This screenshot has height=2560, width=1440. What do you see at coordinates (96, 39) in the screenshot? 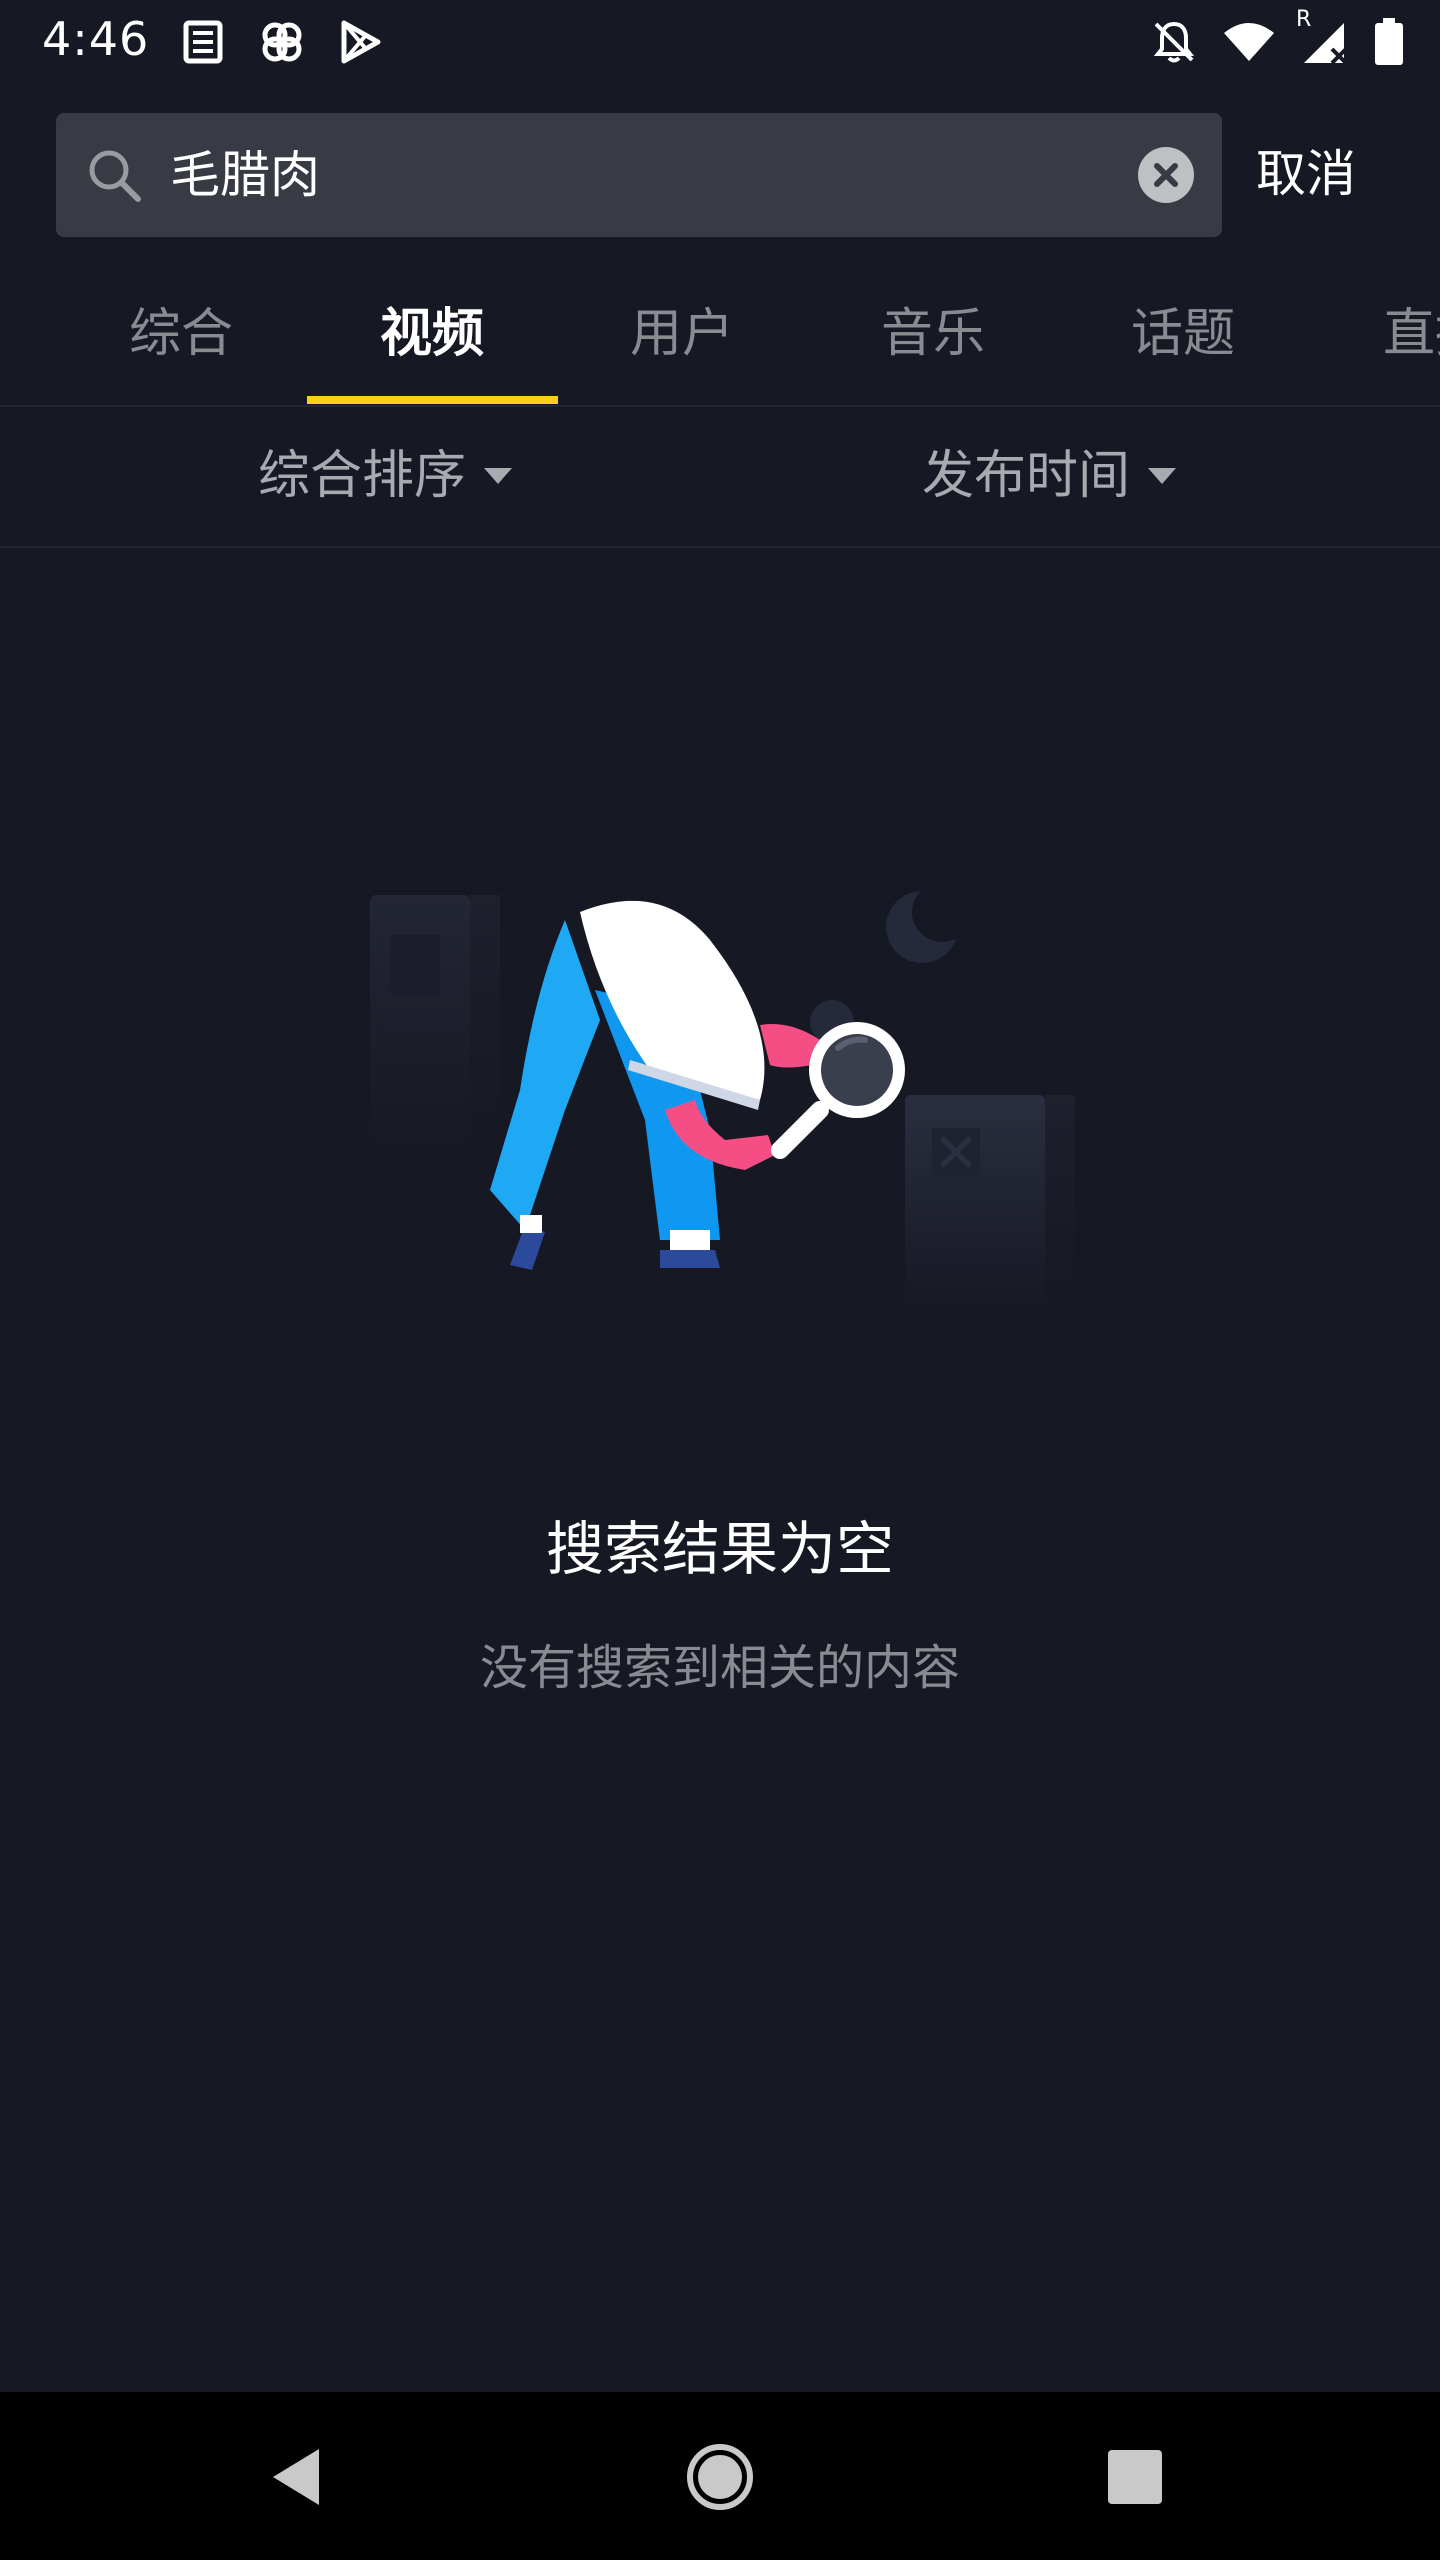
I see `status-time: 4:46` at bounding box center [96, 39].